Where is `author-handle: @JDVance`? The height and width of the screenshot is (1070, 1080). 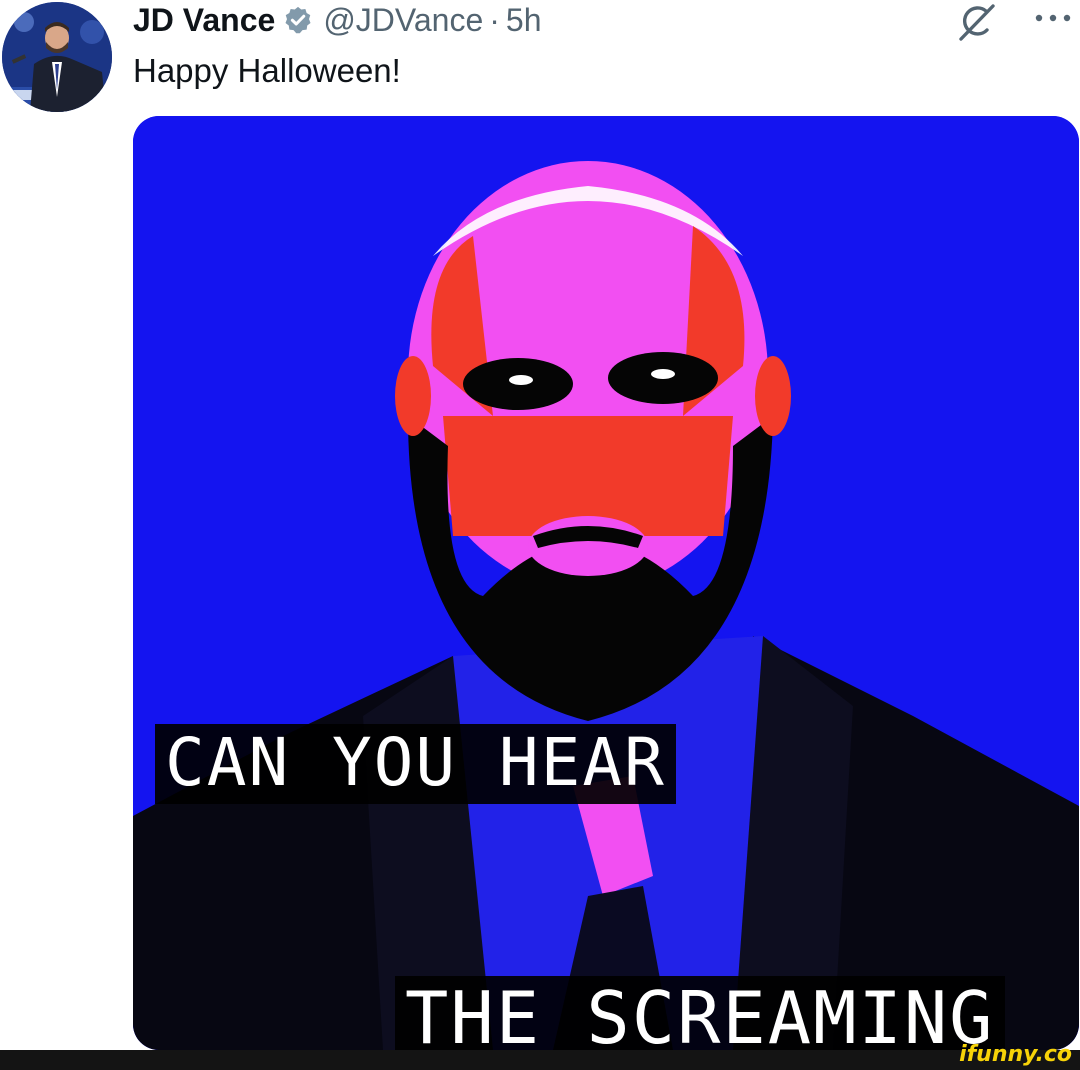
author-handle: @JDVance is located at coordinates (403, 20).